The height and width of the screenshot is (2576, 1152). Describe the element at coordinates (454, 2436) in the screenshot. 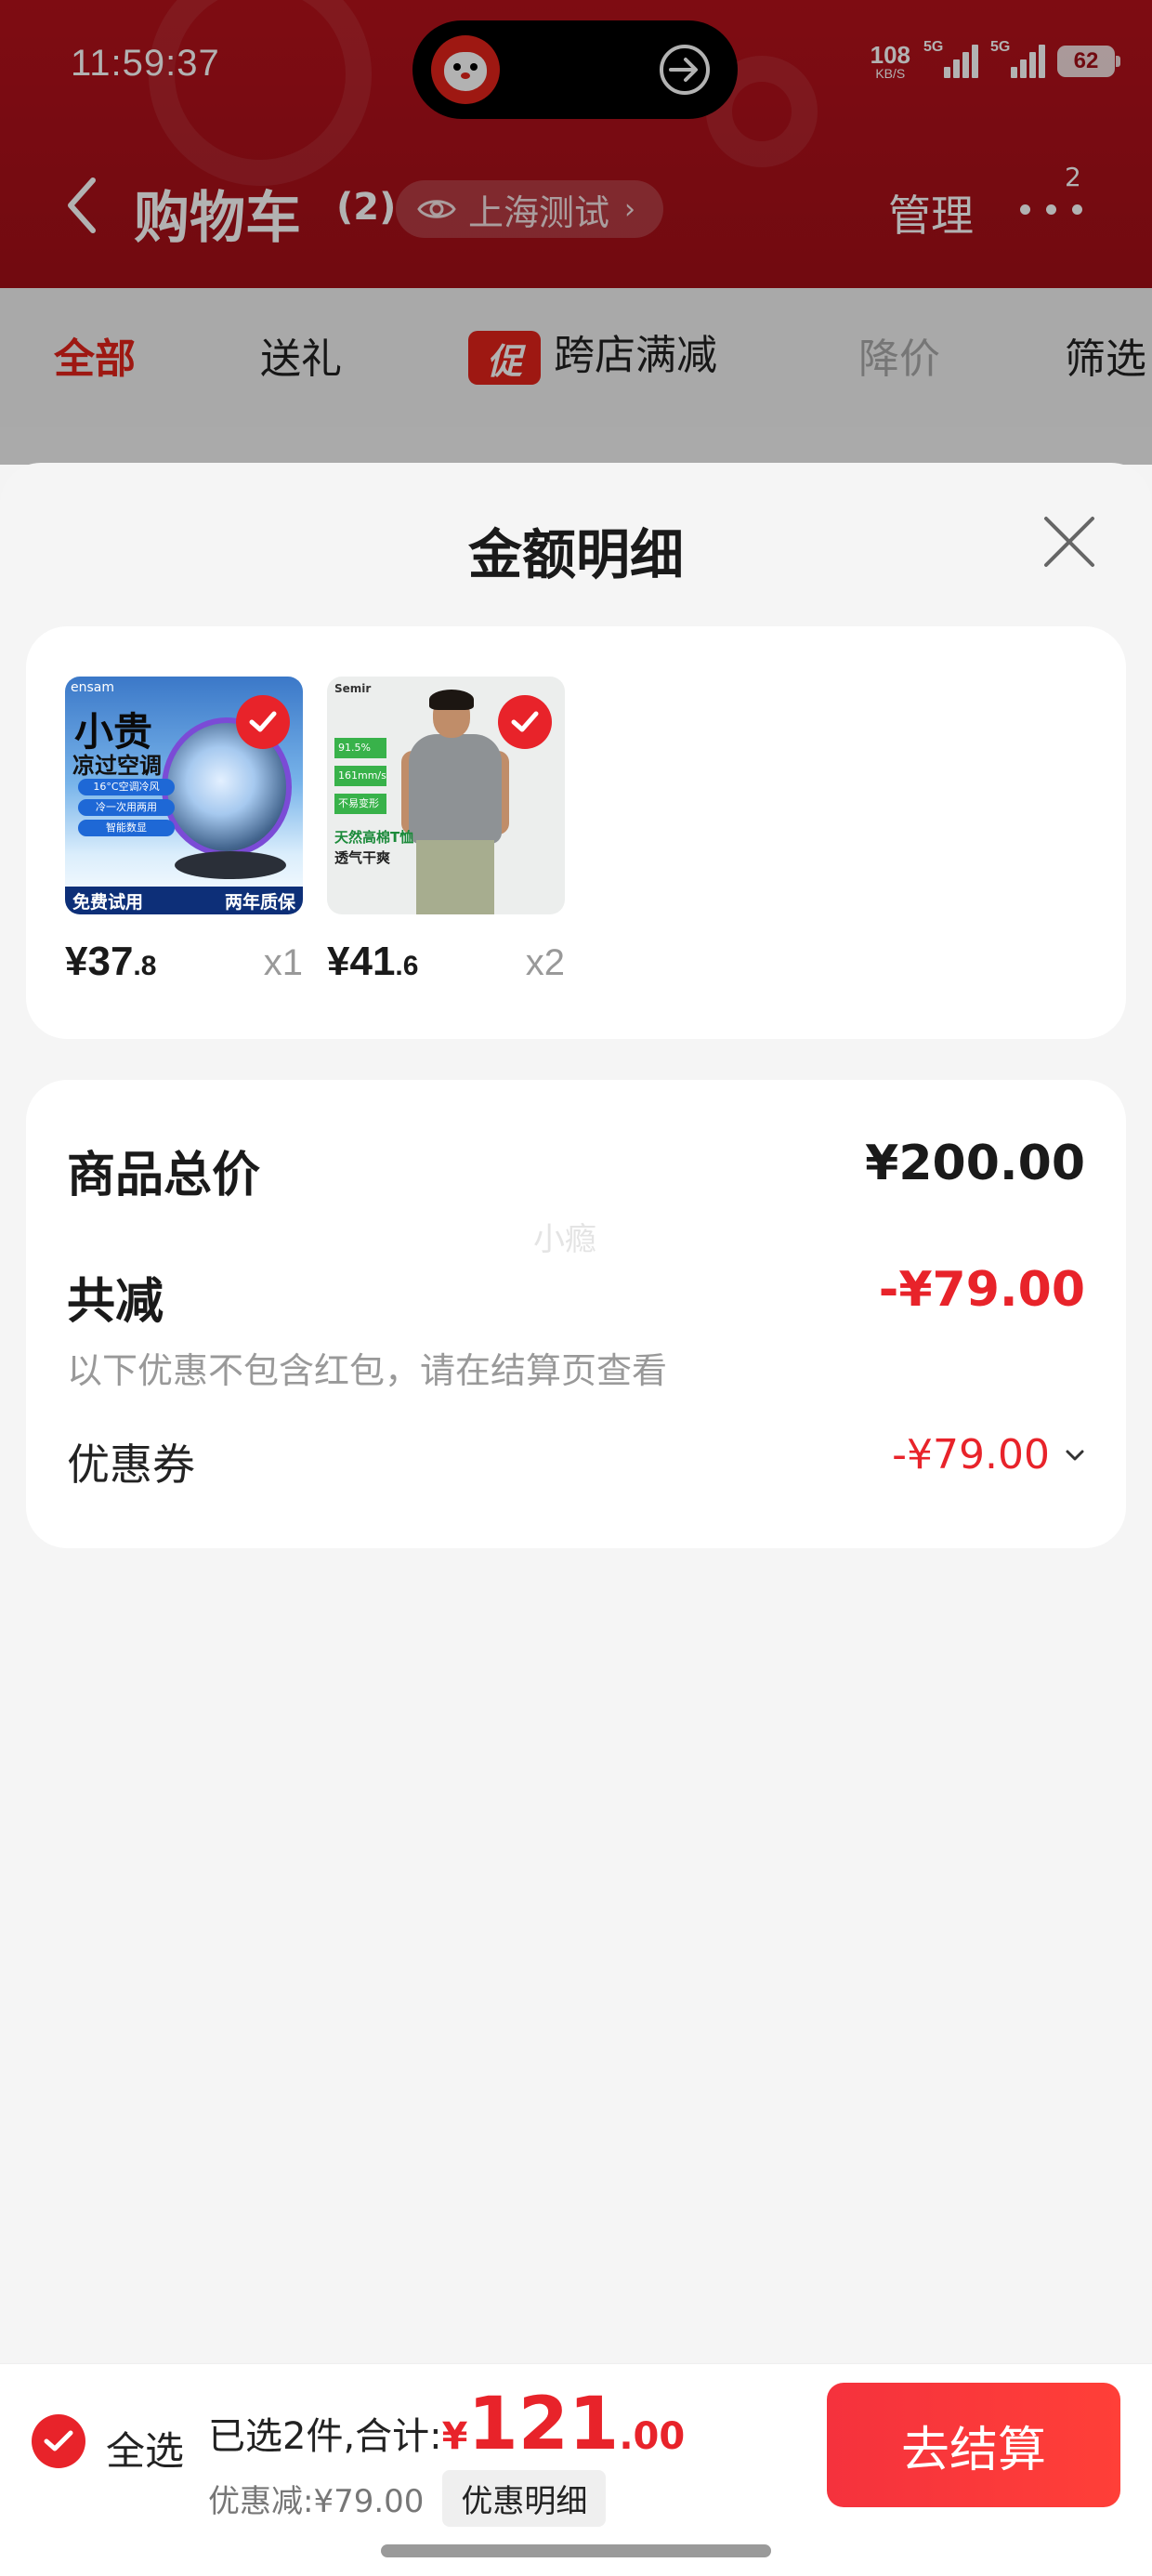

I see `currency-symbol: ¥` at that location.